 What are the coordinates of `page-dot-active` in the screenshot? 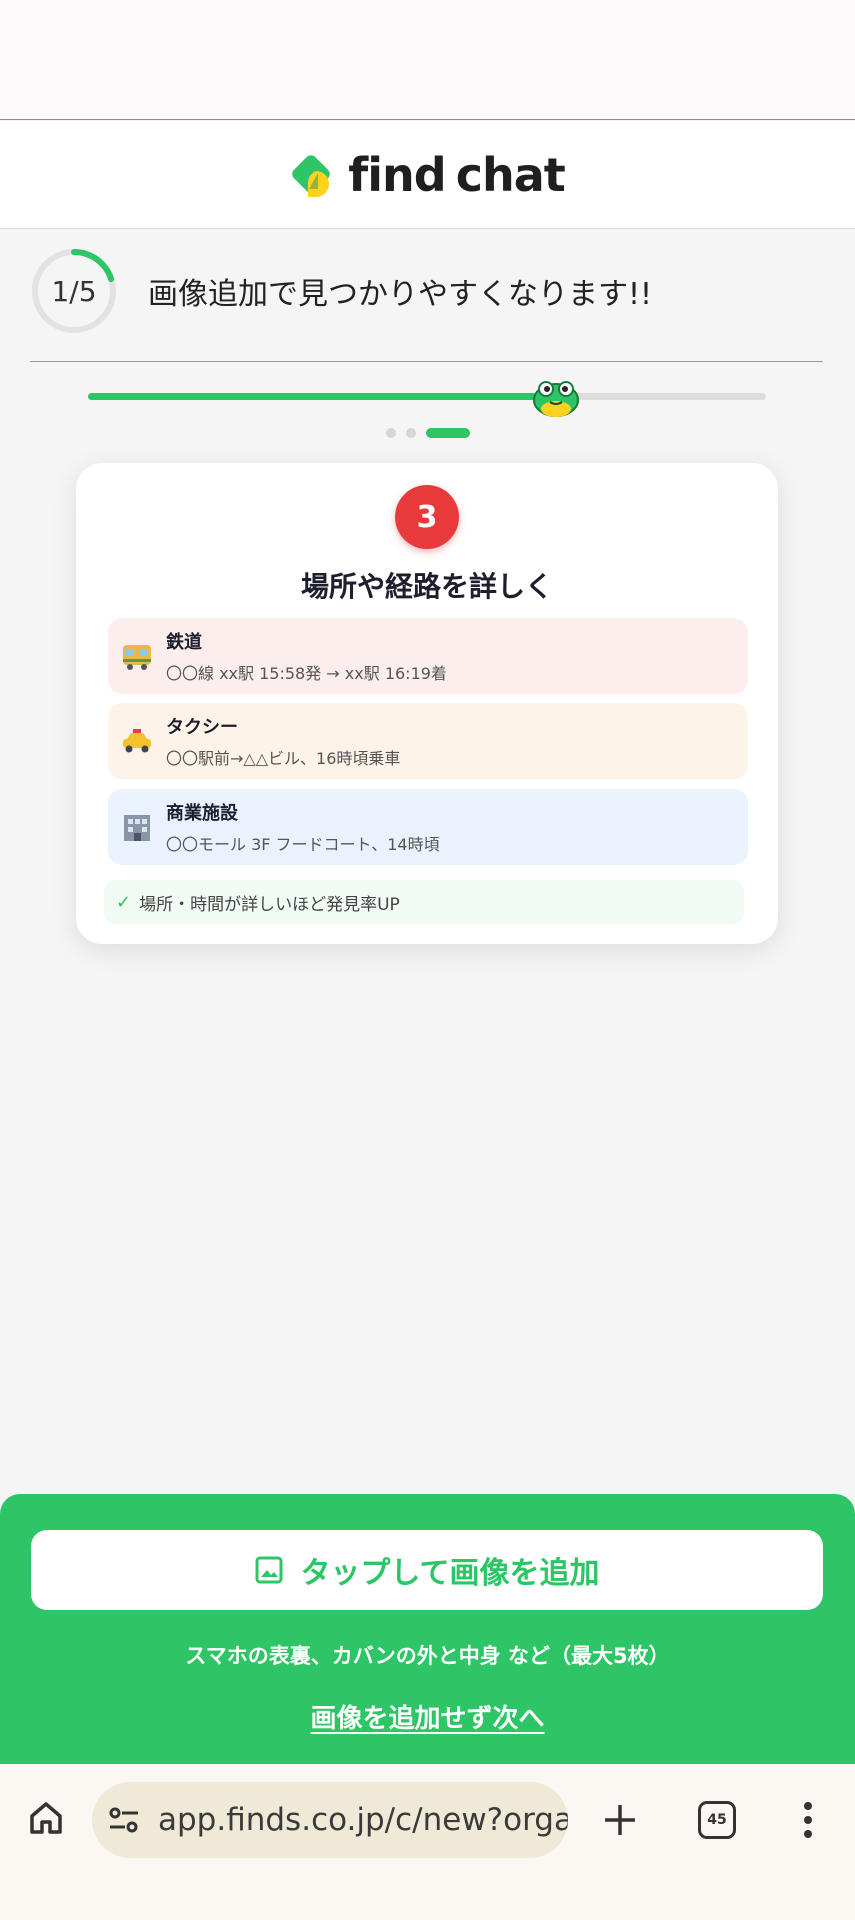 It's located at (447, 433).